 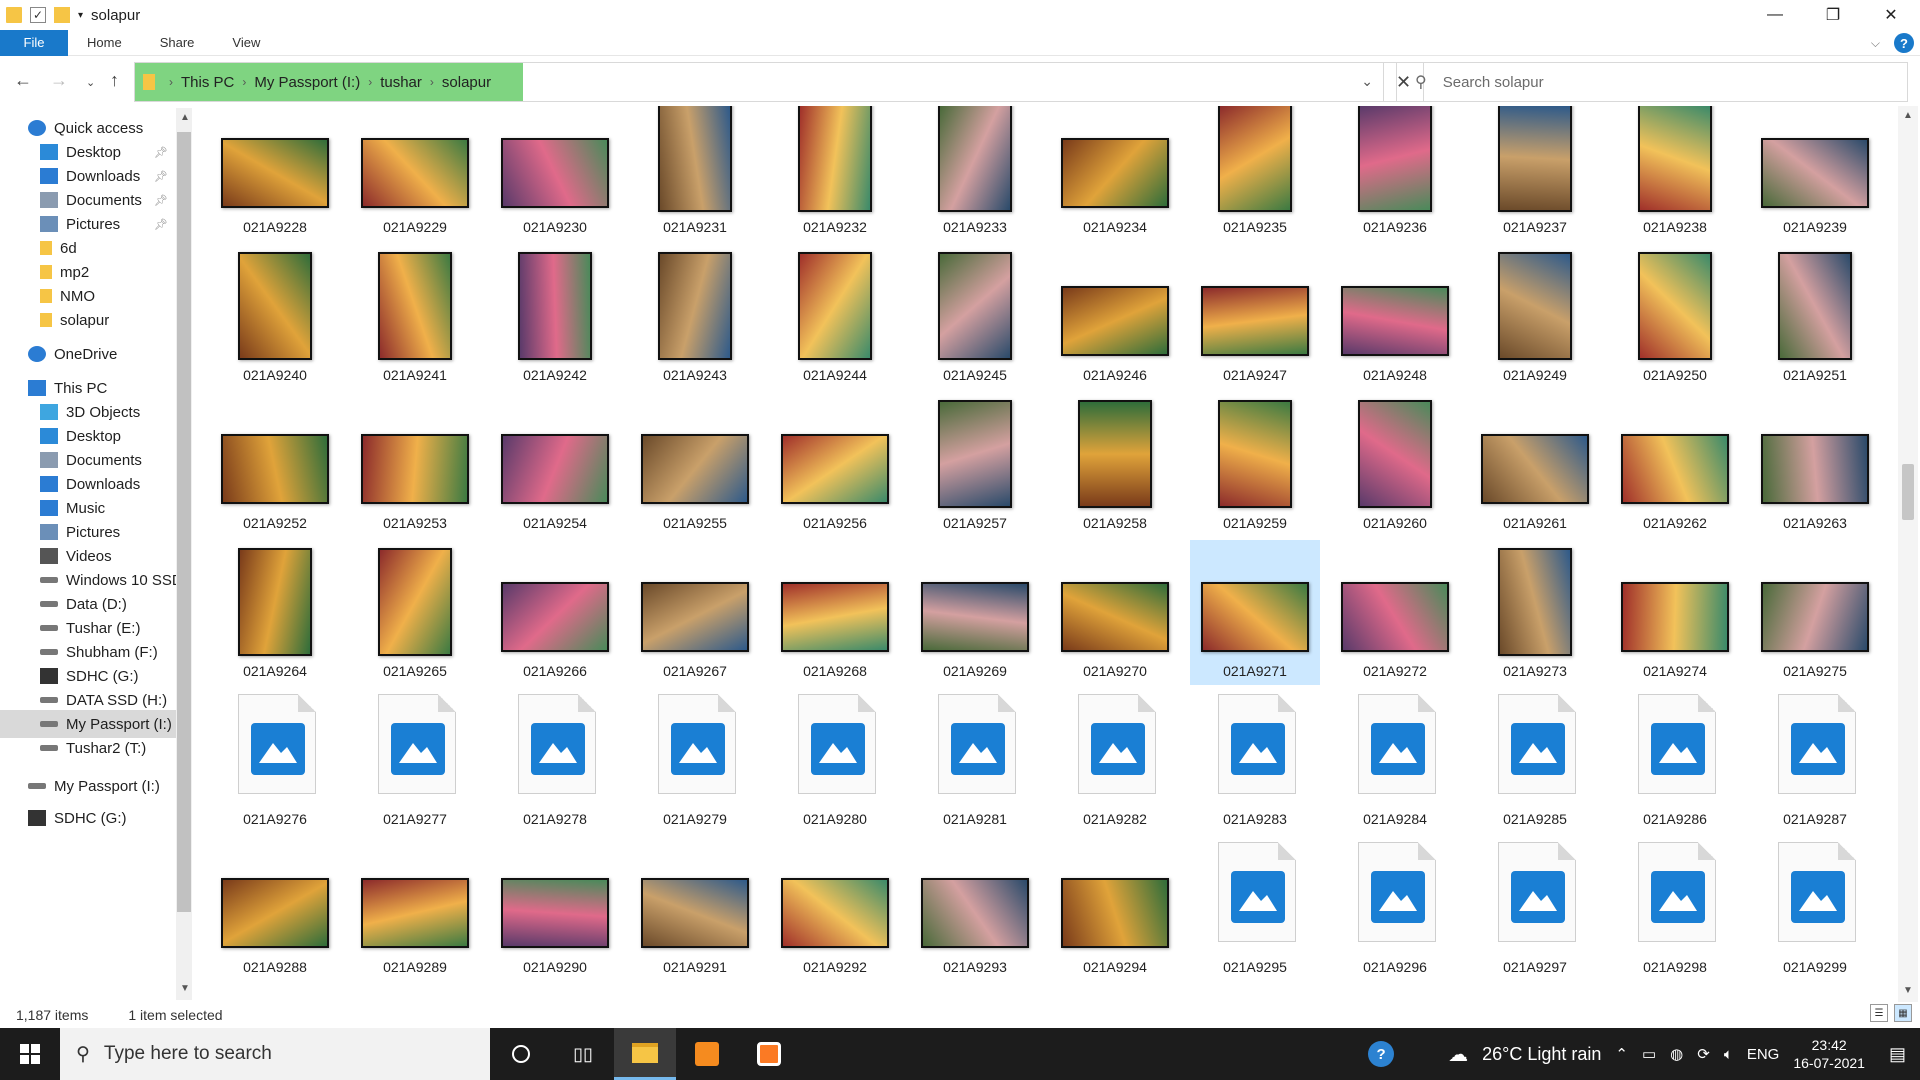 What do you see at coordinates (207, 82) in the screenshot?
I see `breadcrumb-this-pc: This PC` at bounding box center [207, 82].